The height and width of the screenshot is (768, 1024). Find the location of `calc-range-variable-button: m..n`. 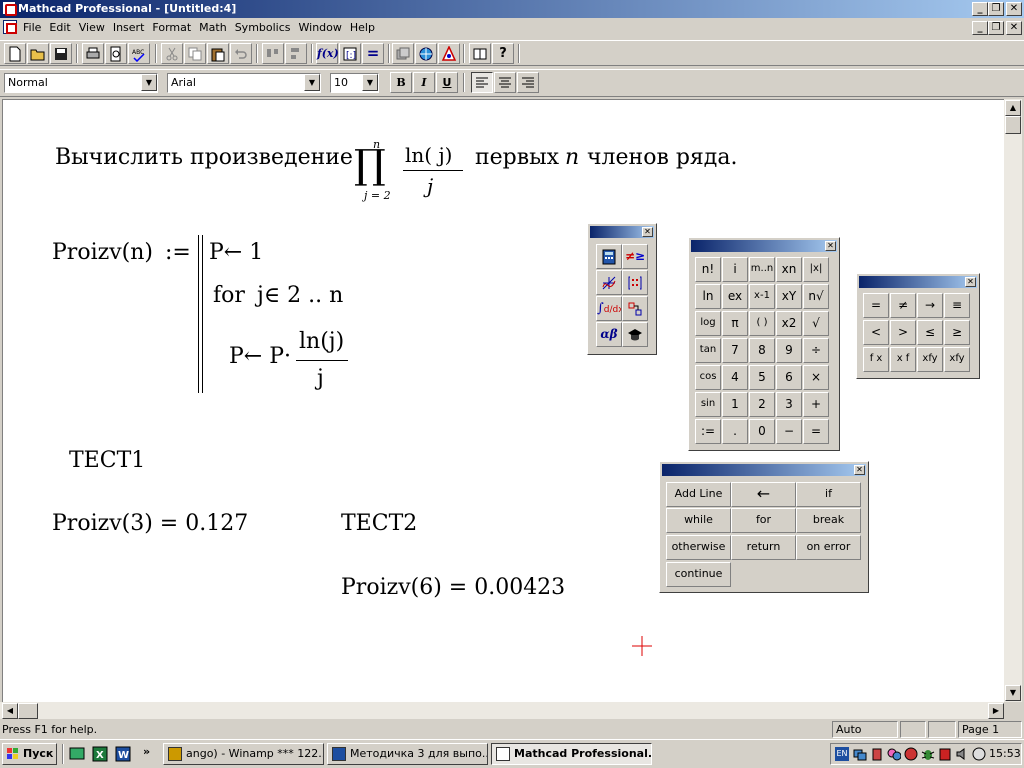

calc-range-variable-button: m..n is located at coordinates (762, 269).